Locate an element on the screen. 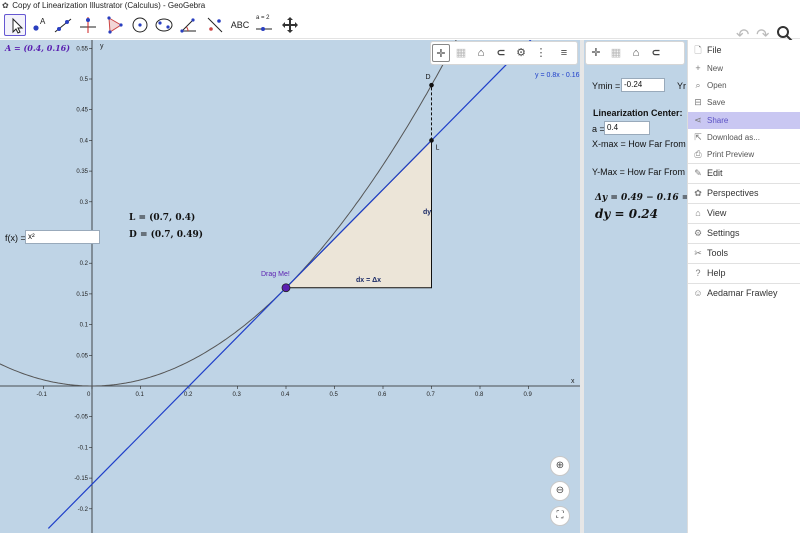 This screenshot has height=533, width=800. menu-item-view: ⌂ View is located at coordinates (744, 213).